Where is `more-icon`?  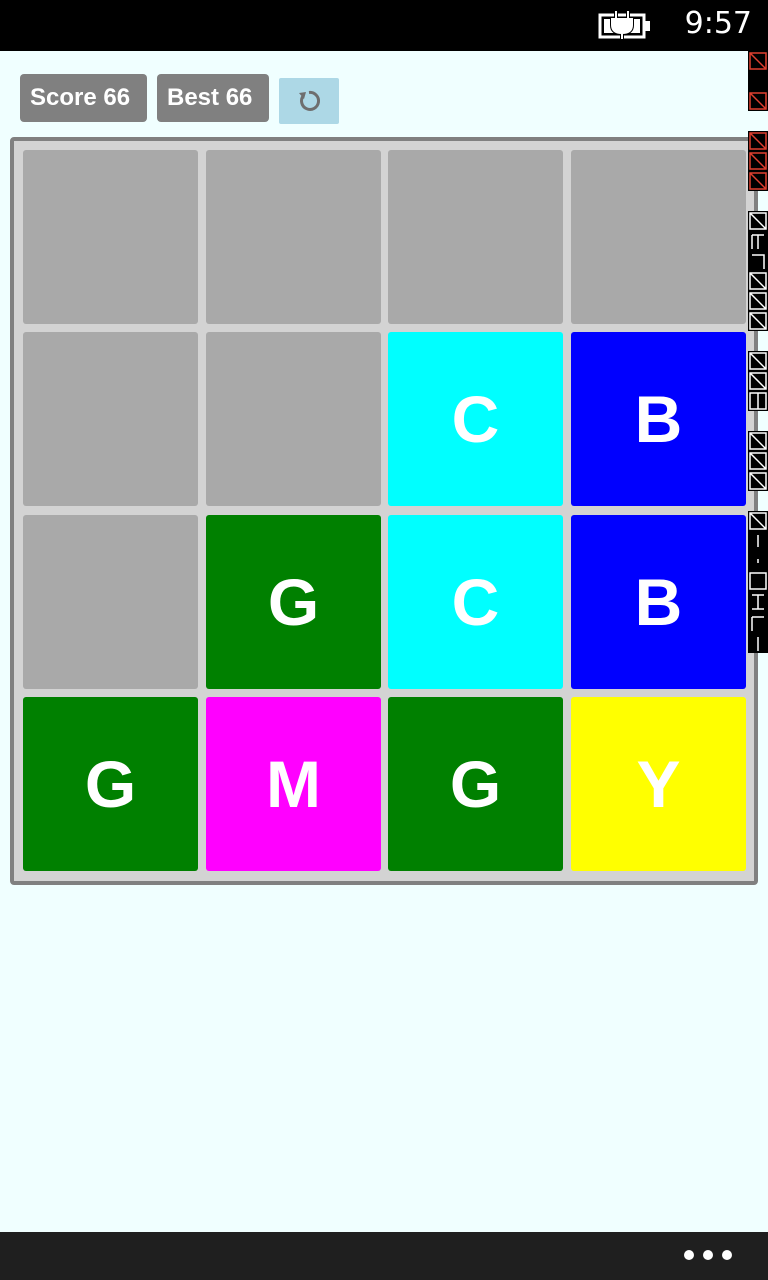 more-icon is located at coordinates (708, 1255).